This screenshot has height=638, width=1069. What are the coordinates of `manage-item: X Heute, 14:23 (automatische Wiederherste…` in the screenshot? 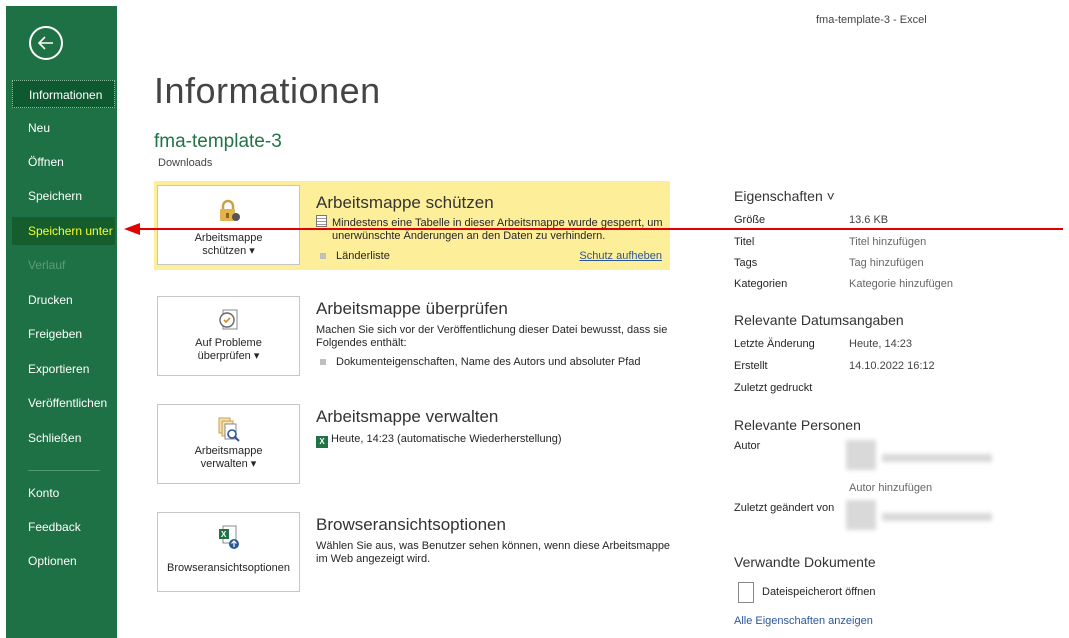 It's located at (496, 440).